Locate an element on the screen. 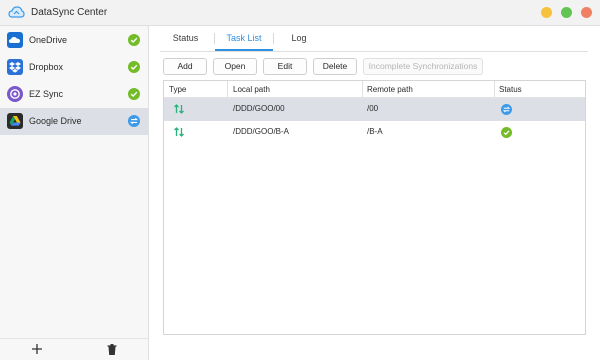 The height and width of the screenshot is (360, 600). add-icon is located at coordinates (37, 349).